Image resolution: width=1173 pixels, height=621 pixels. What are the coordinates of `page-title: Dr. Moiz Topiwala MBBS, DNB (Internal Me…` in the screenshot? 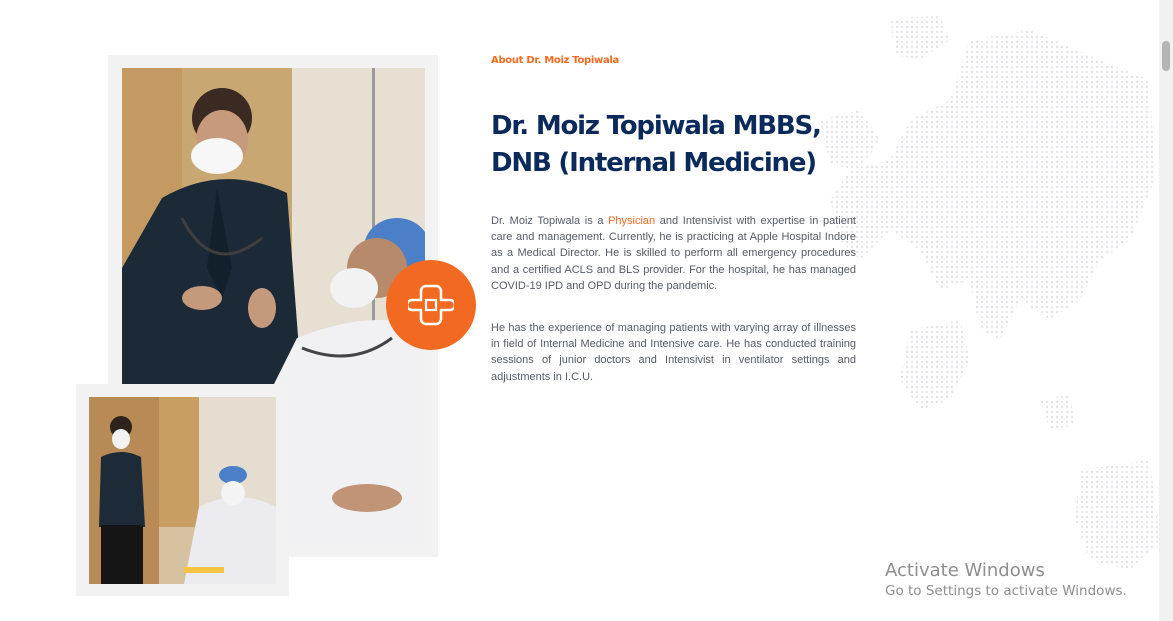 It's located at (671, 145).